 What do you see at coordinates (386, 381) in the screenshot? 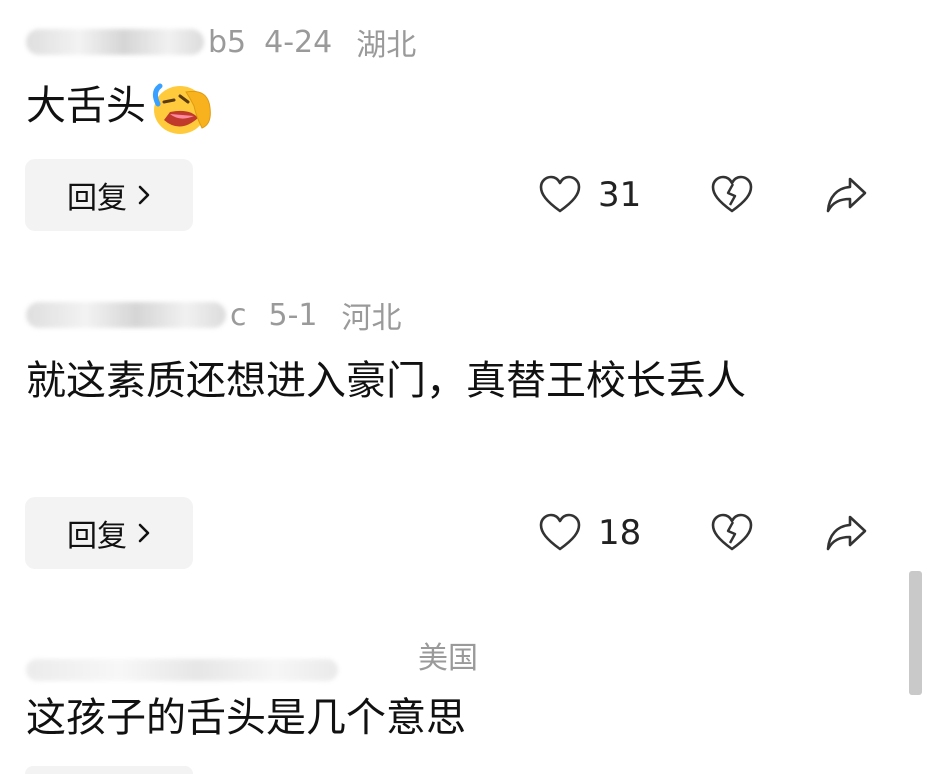
I see `comment-text: 就这素质还想进入豪门，真替王校长丢人` at bounding box center [386, 381].